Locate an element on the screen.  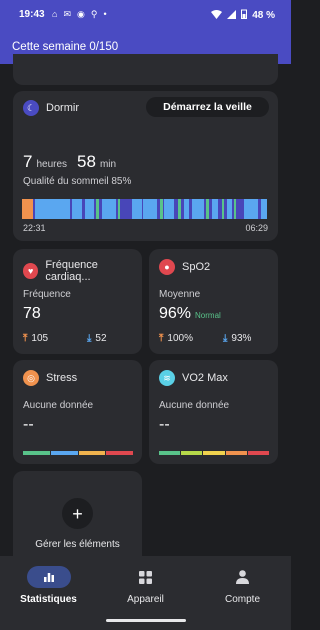
mail-icon: ✉ is located at coordinates (67, 14).